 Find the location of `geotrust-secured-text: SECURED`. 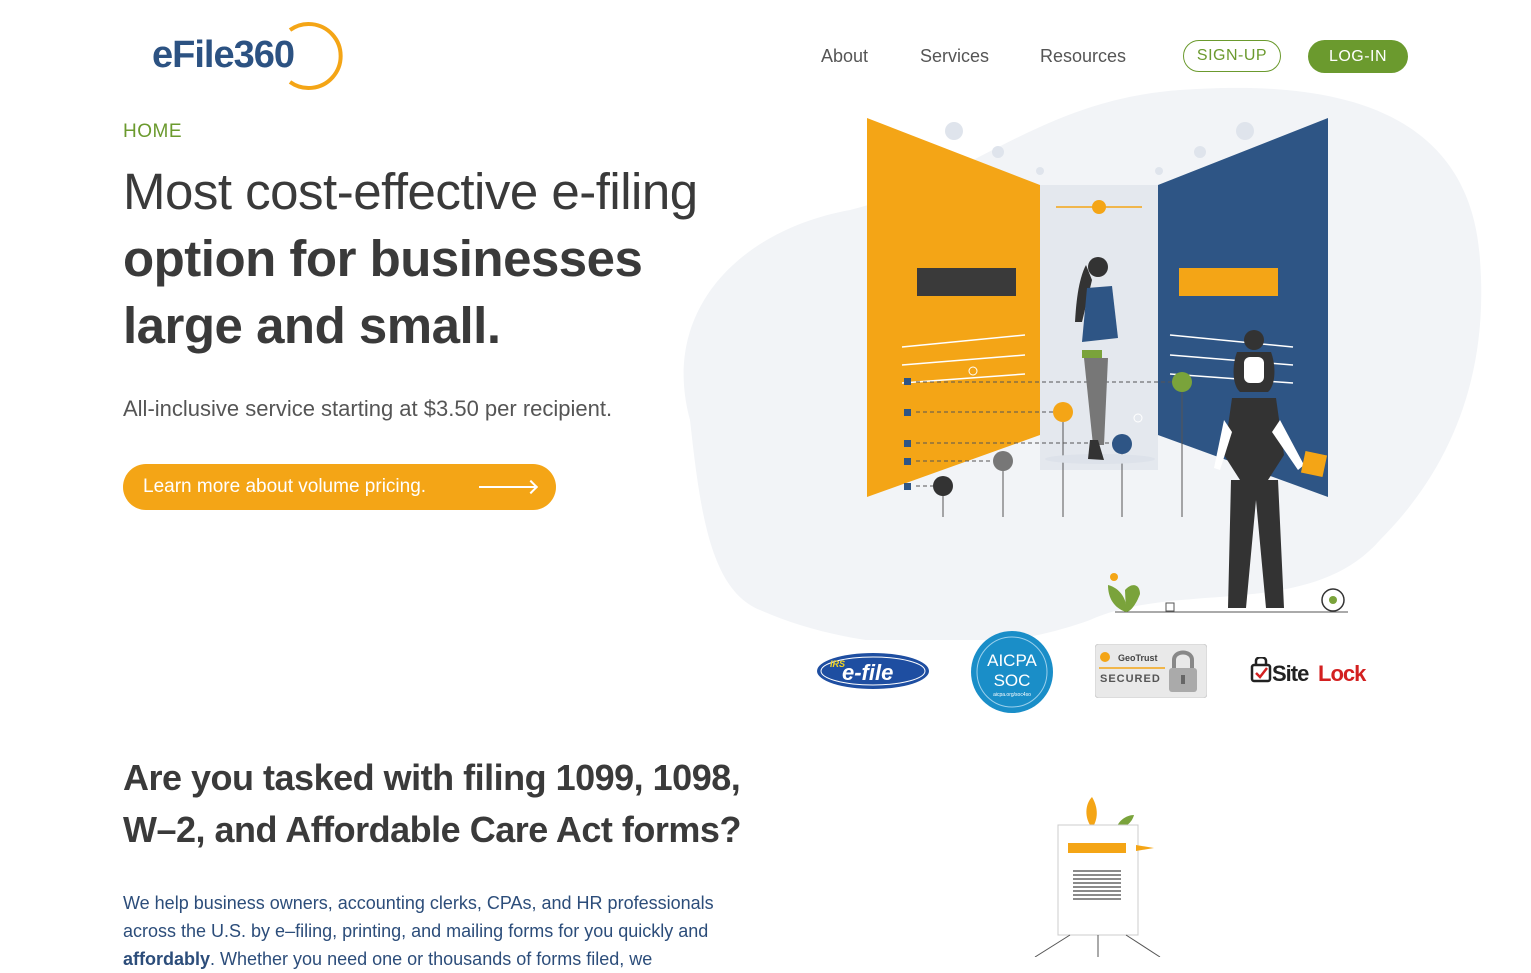

geotrust-secured-text: SECURED is located at coordinates (1130, 679).